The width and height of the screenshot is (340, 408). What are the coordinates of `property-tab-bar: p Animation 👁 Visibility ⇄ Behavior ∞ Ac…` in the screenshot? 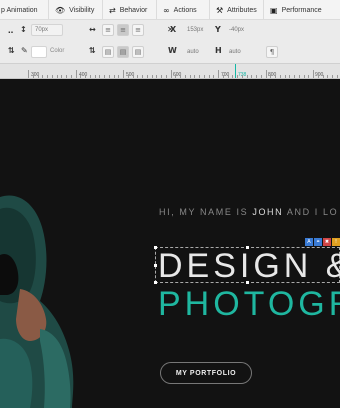 It's located at (170, 10).